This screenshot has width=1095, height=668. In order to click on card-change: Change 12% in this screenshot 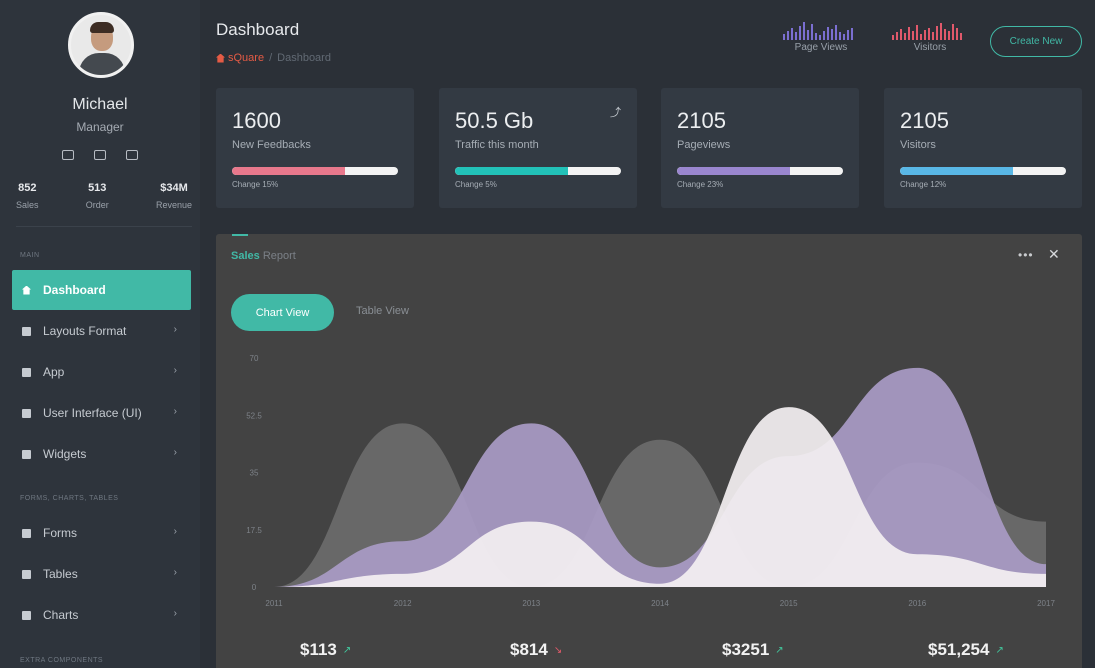, I will do `click(923, 184)`.